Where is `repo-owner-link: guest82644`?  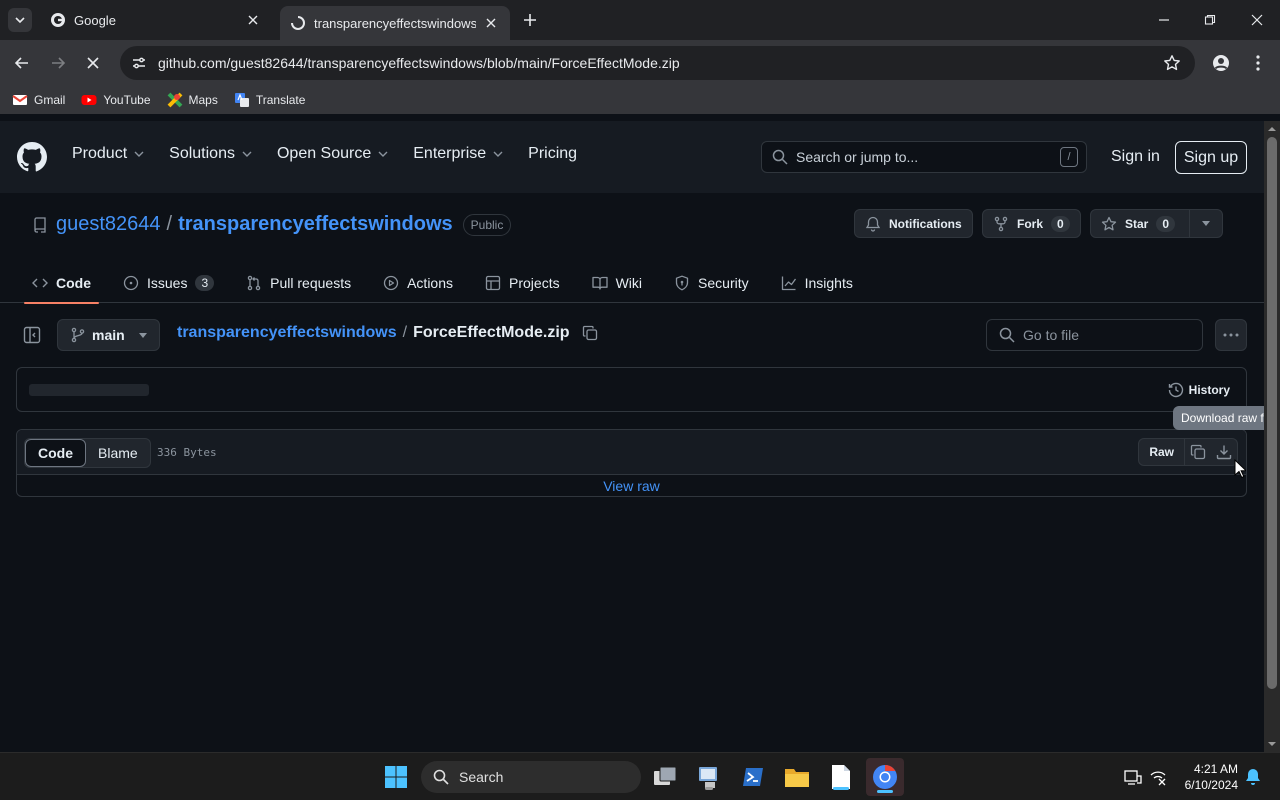
repo-owner-link: guest82644 is located at coordinates (108, 224).